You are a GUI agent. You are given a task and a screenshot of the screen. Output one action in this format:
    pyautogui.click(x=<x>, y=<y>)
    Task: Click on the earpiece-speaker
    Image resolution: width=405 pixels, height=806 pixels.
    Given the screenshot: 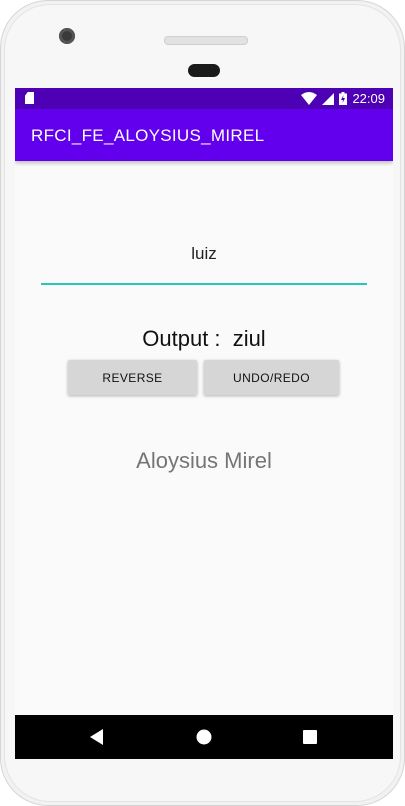 What is the action you would take?
    pyautogui.click(x=206, y=40)
    